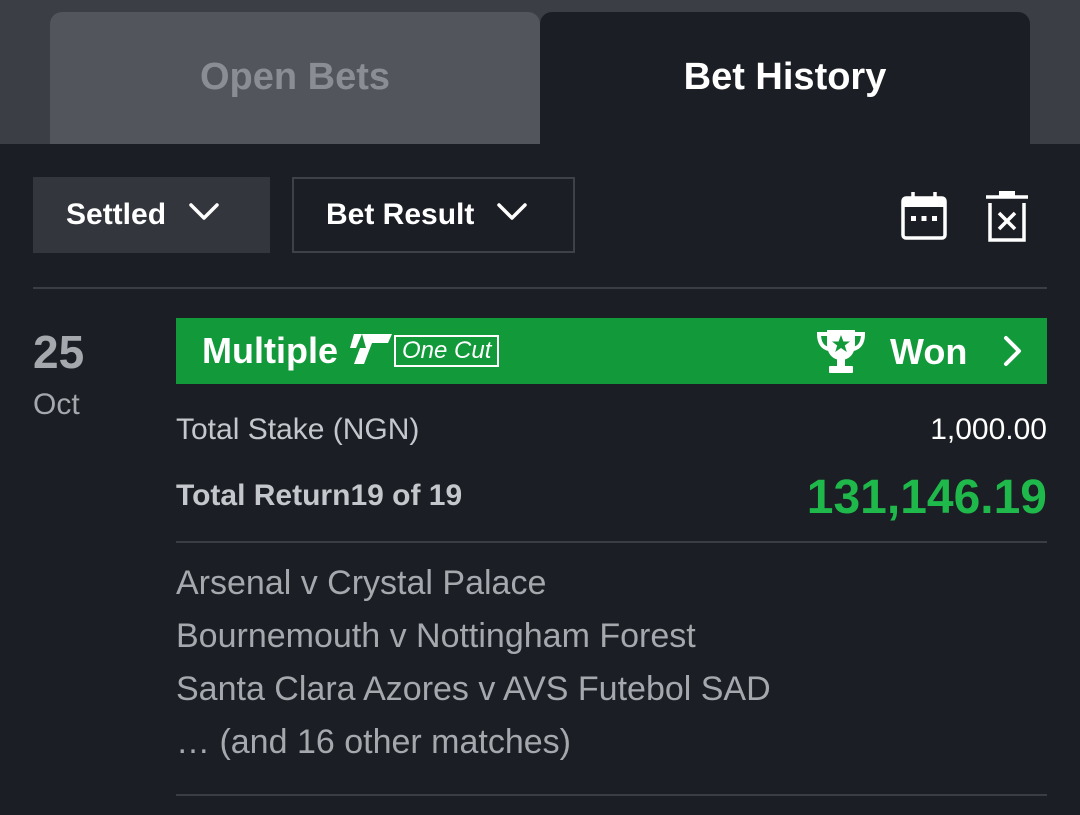 The height and width of the screenshot is (815, 1080). I want to click on bet-bottom-divider, so click(611, 795).